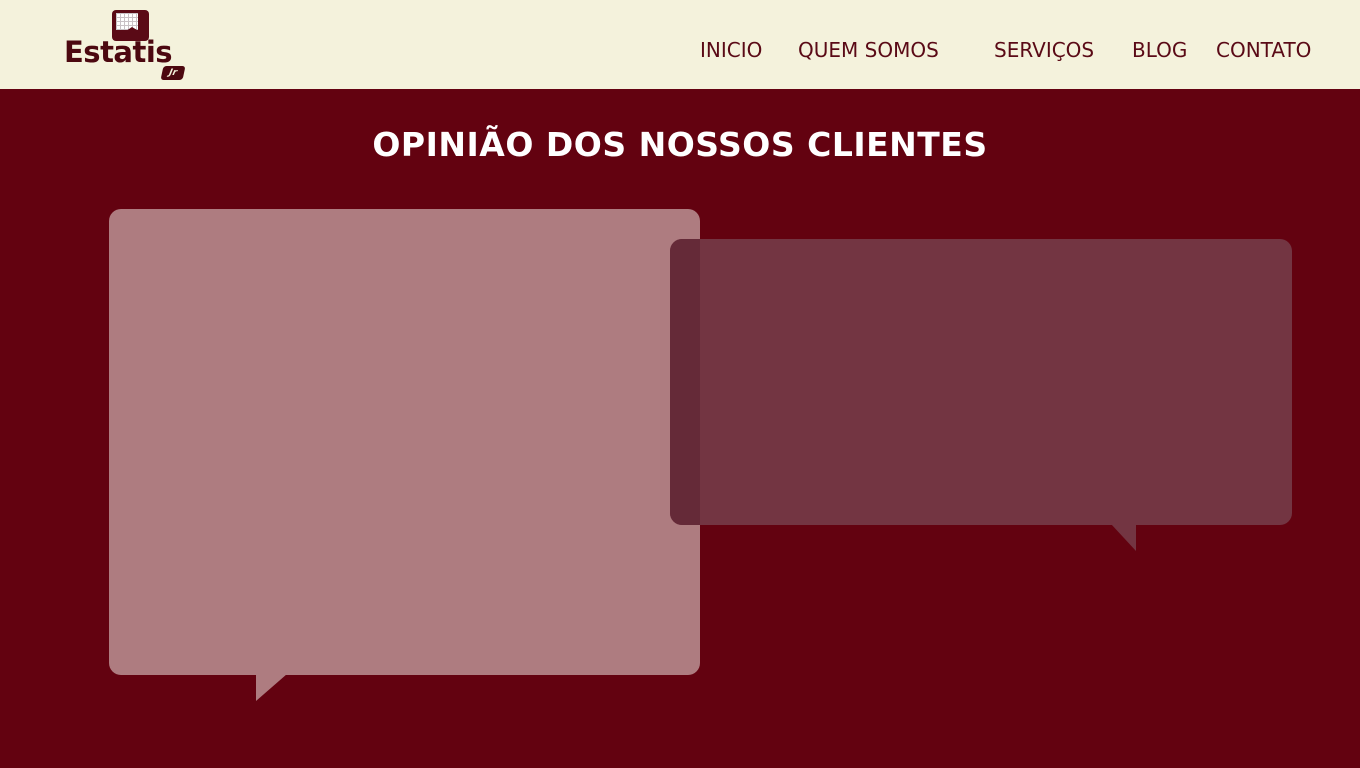 Image resolution: width=1360 pixels, height=768 pixels. I want to click on nav-item-inicio: INICIO, so click(731, 50).